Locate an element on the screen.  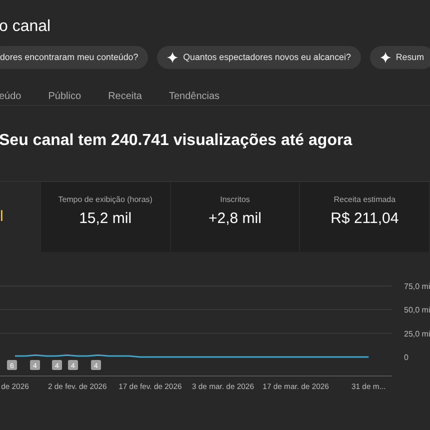
metric-value: l is located at coordinates (2, 217).